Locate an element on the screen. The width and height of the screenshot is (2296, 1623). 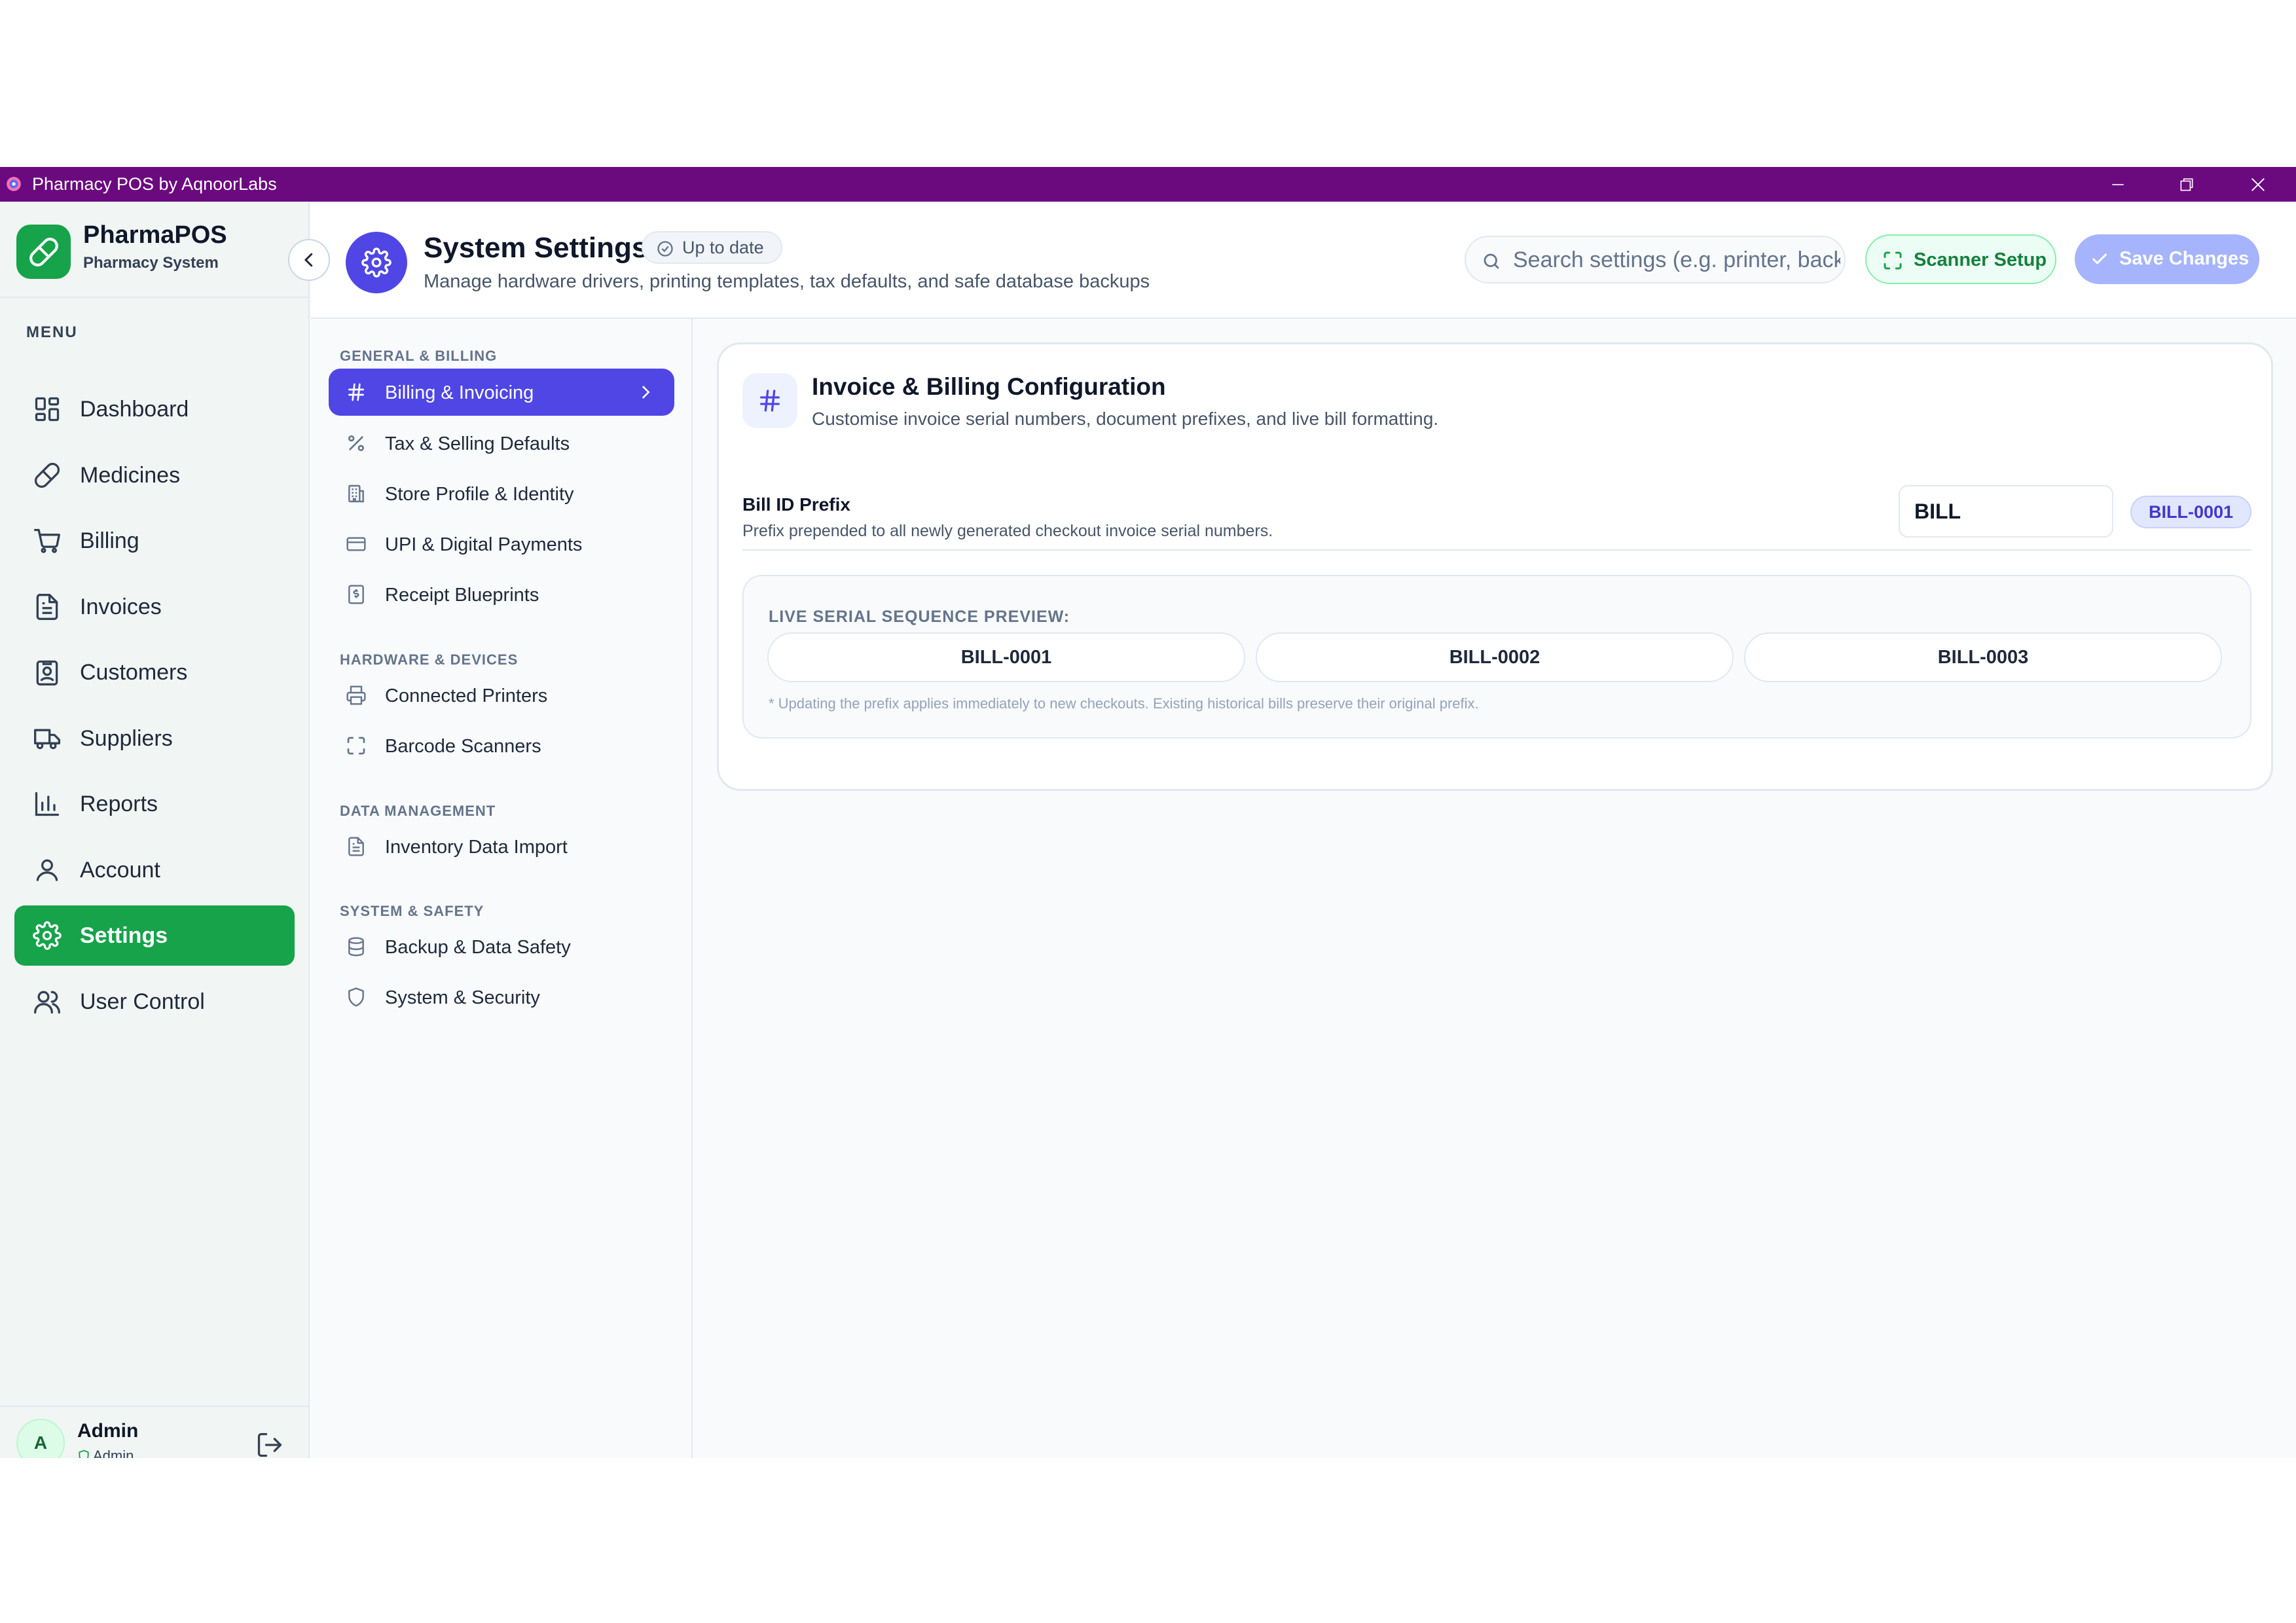
restore-icon is located at coordinates (2186, 184).